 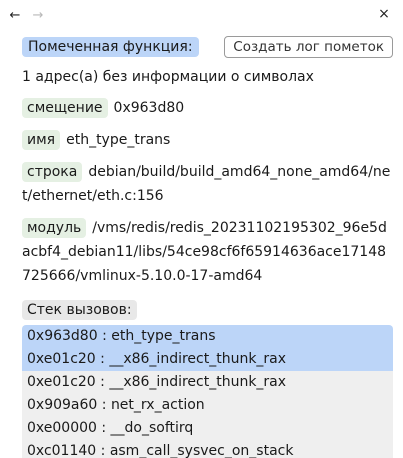 I want to click on stack-frame: 0xc01140 : asm_call_sysvec_on_stack, so click(x=207, y=449).